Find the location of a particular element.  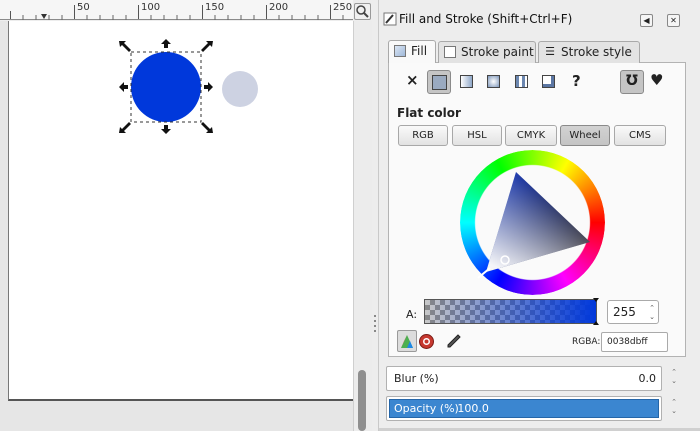

close-icon: ✕ is located at coordinates (673, 20).